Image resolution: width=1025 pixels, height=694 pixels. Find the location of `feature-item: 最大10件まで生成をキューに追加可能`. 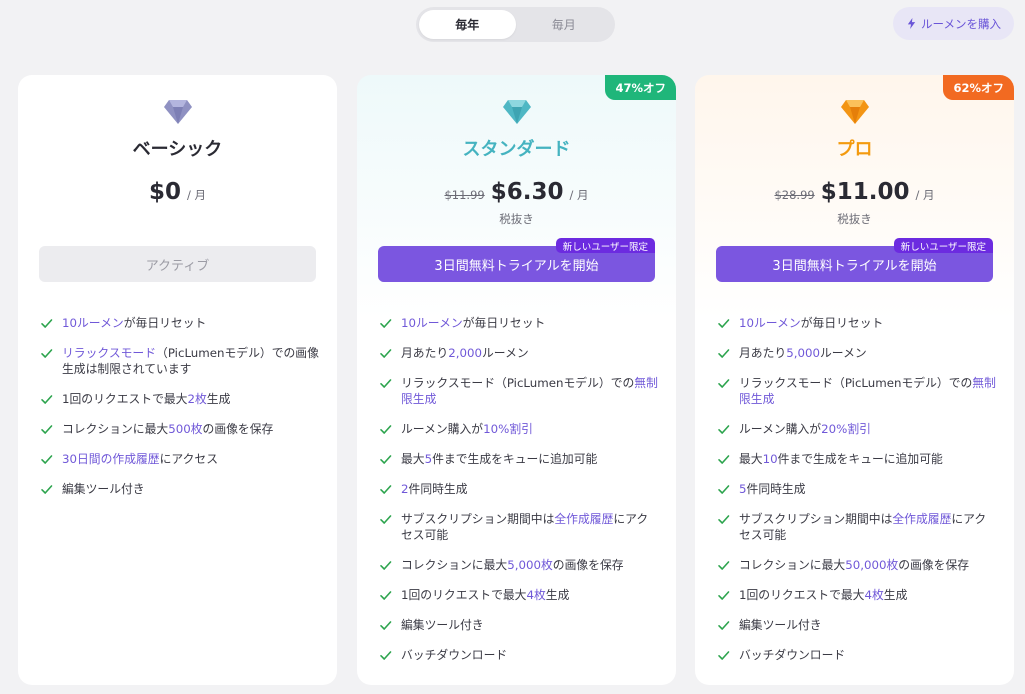

feature-item: 最大10件まで生成をキューに追加可能 is located at coordinates (856, 459).